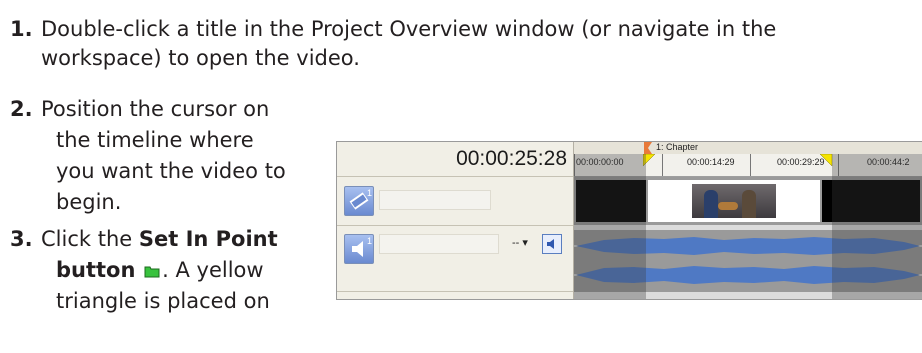 This screenshot has width=922, height=353. What do you see at coordinates (171, 171) in the screenshot?
I see `step-text: you want the video to` at bounding box center [171, 171].